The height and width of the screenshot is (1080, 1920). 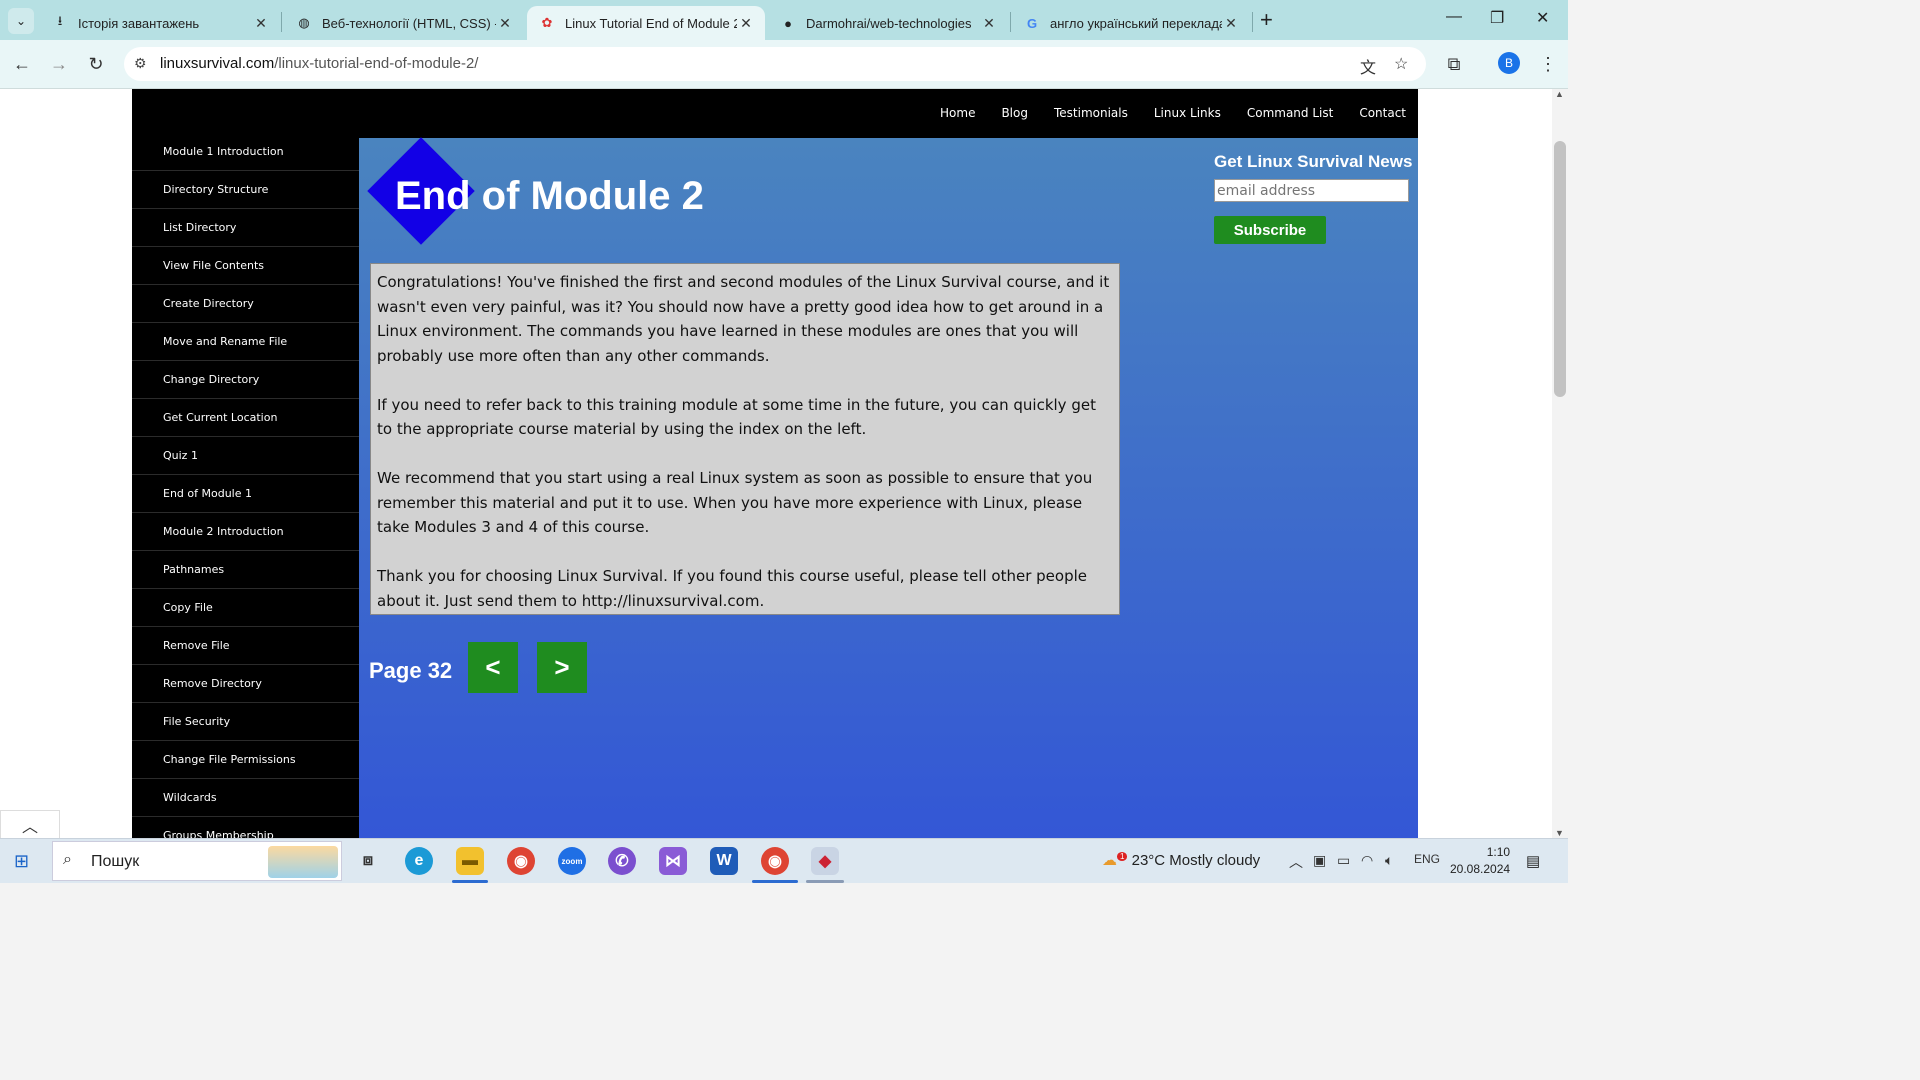 What do you see at coordinates (1266, 20) in the screenshot?
I see `new-tab-button: +` at bounding box center [1266, 20].